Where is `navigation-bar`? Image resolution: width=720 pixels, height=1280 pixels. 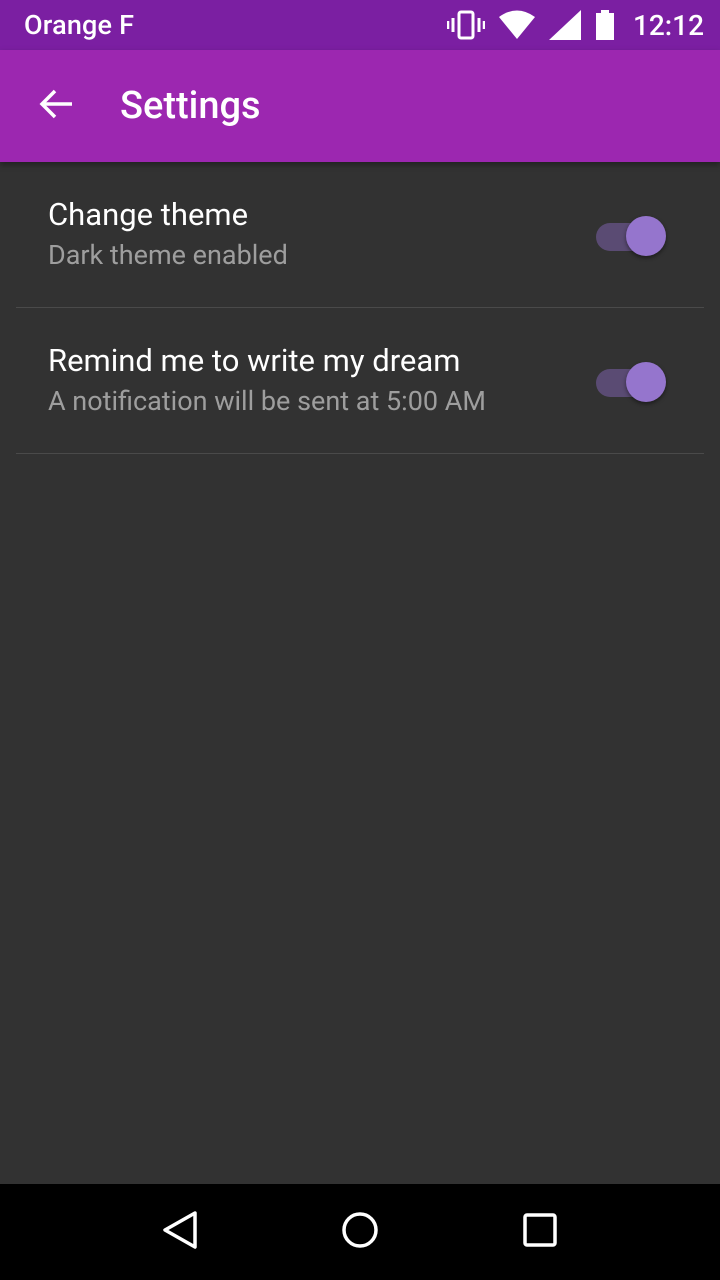 navigation-bar is located at coordinates (360, 1232).